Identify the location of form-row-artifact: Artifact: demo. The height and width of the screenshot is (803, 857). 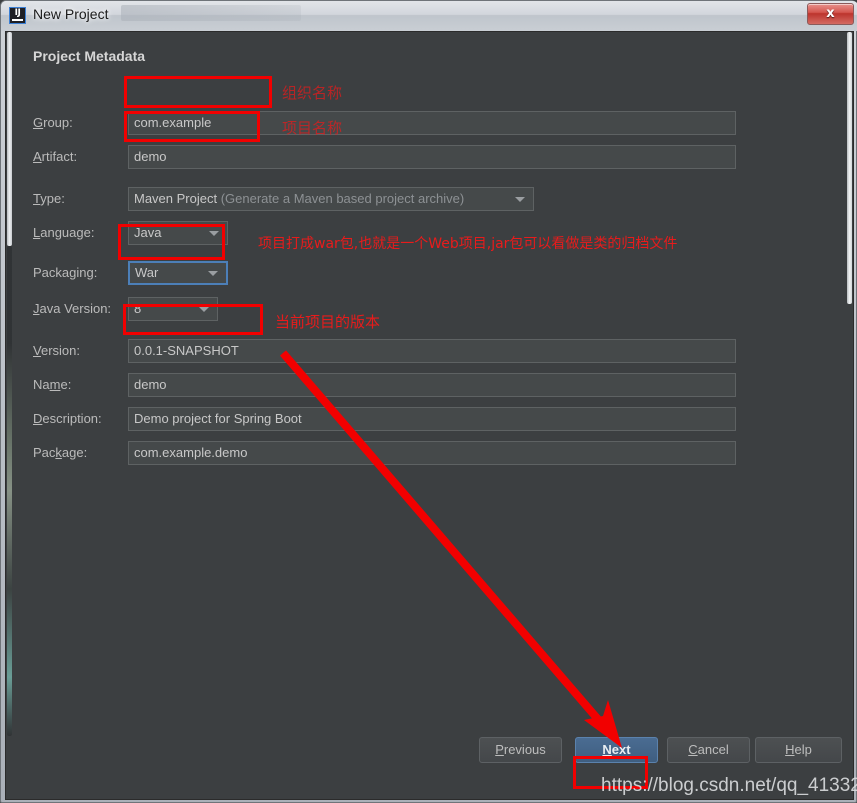
(429, 158).